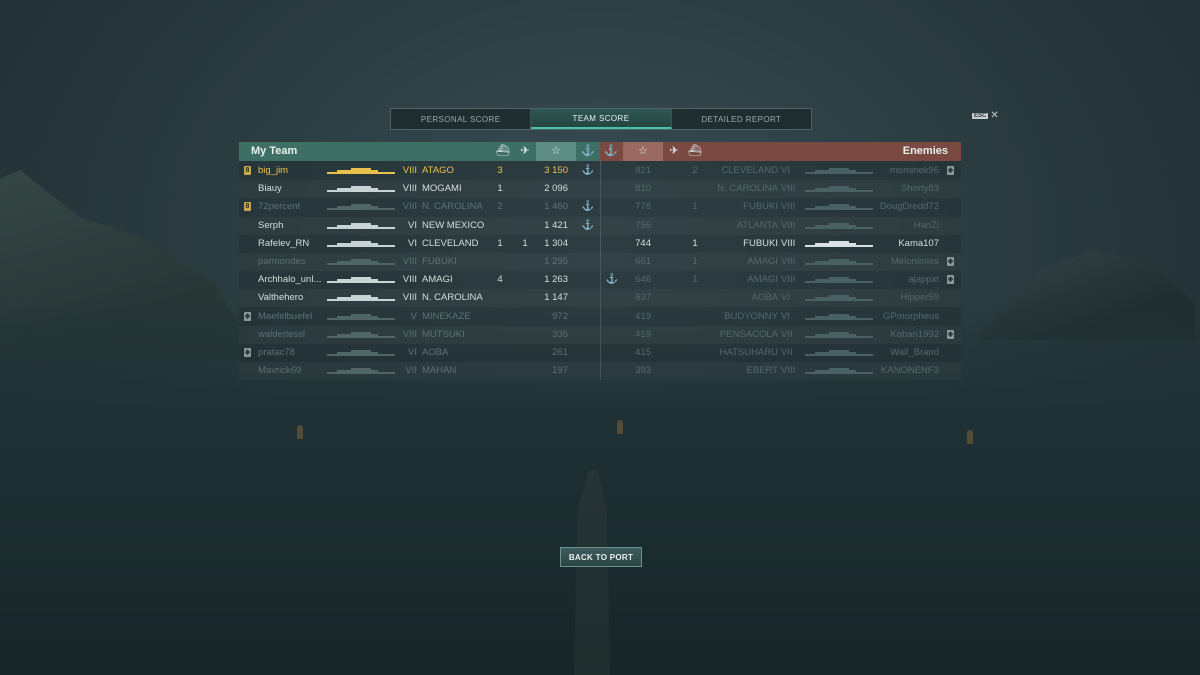 This screenshot has width=1200, height=675. Describe the element at coordinates (556, 280) in the screenshot. I see `score-value: 1 263` at that location.